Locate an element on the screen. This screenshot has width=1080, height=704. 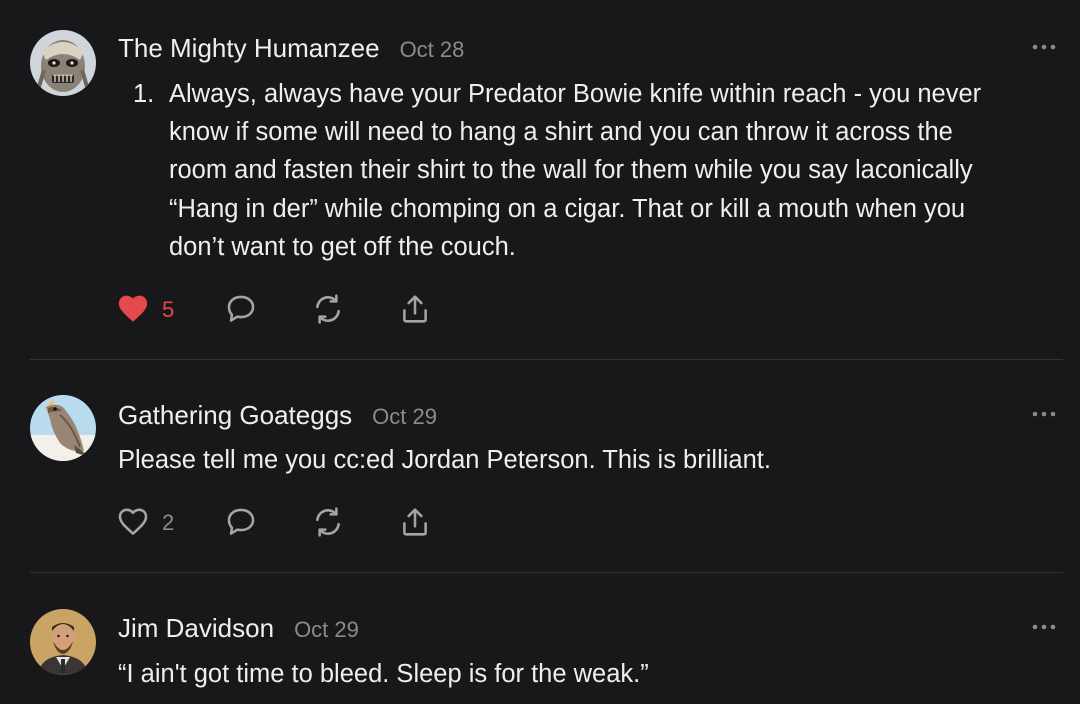
person-avatar-icon is located at coordinates (63, 642).